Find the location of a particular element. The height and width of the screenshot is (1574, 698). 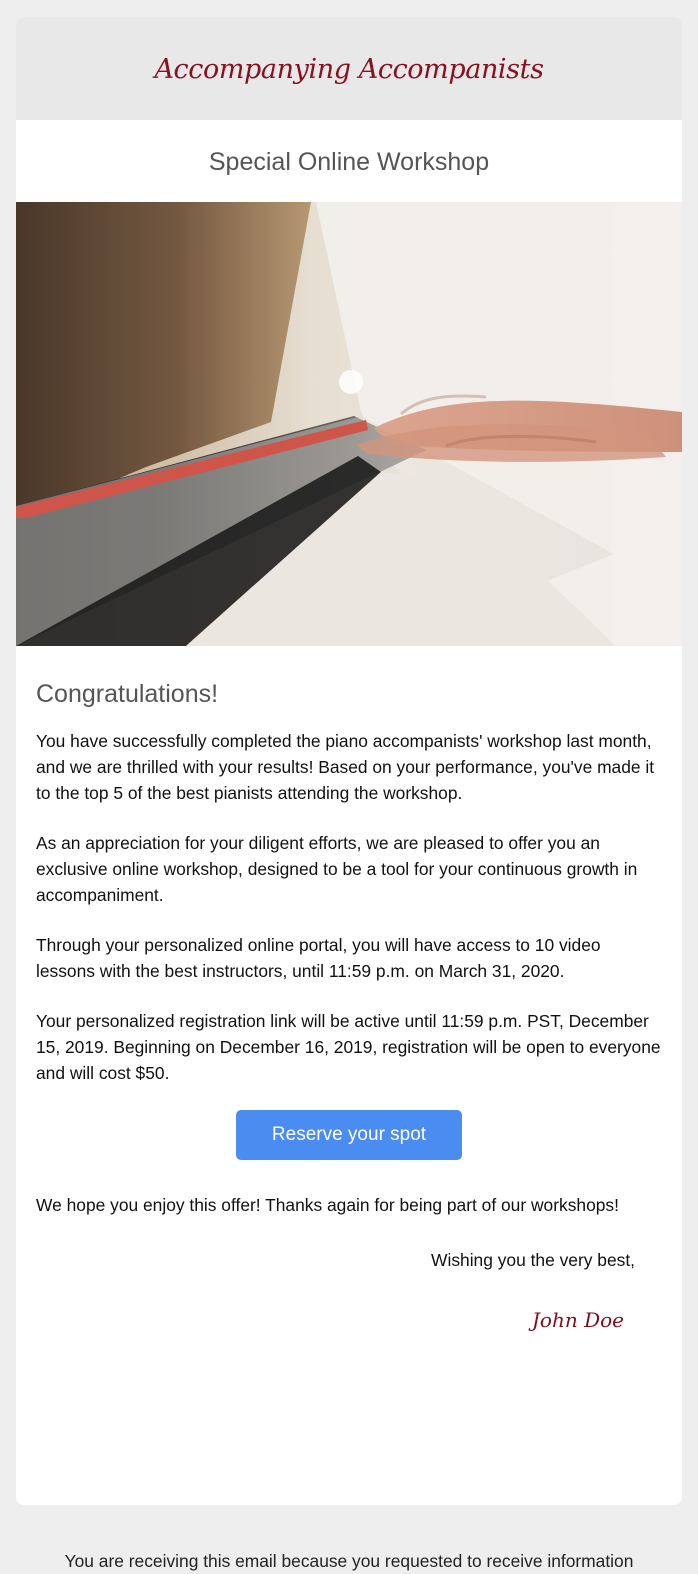

brand-logo-text: Accompanying Accompanists is located at coordinates (349, 69).